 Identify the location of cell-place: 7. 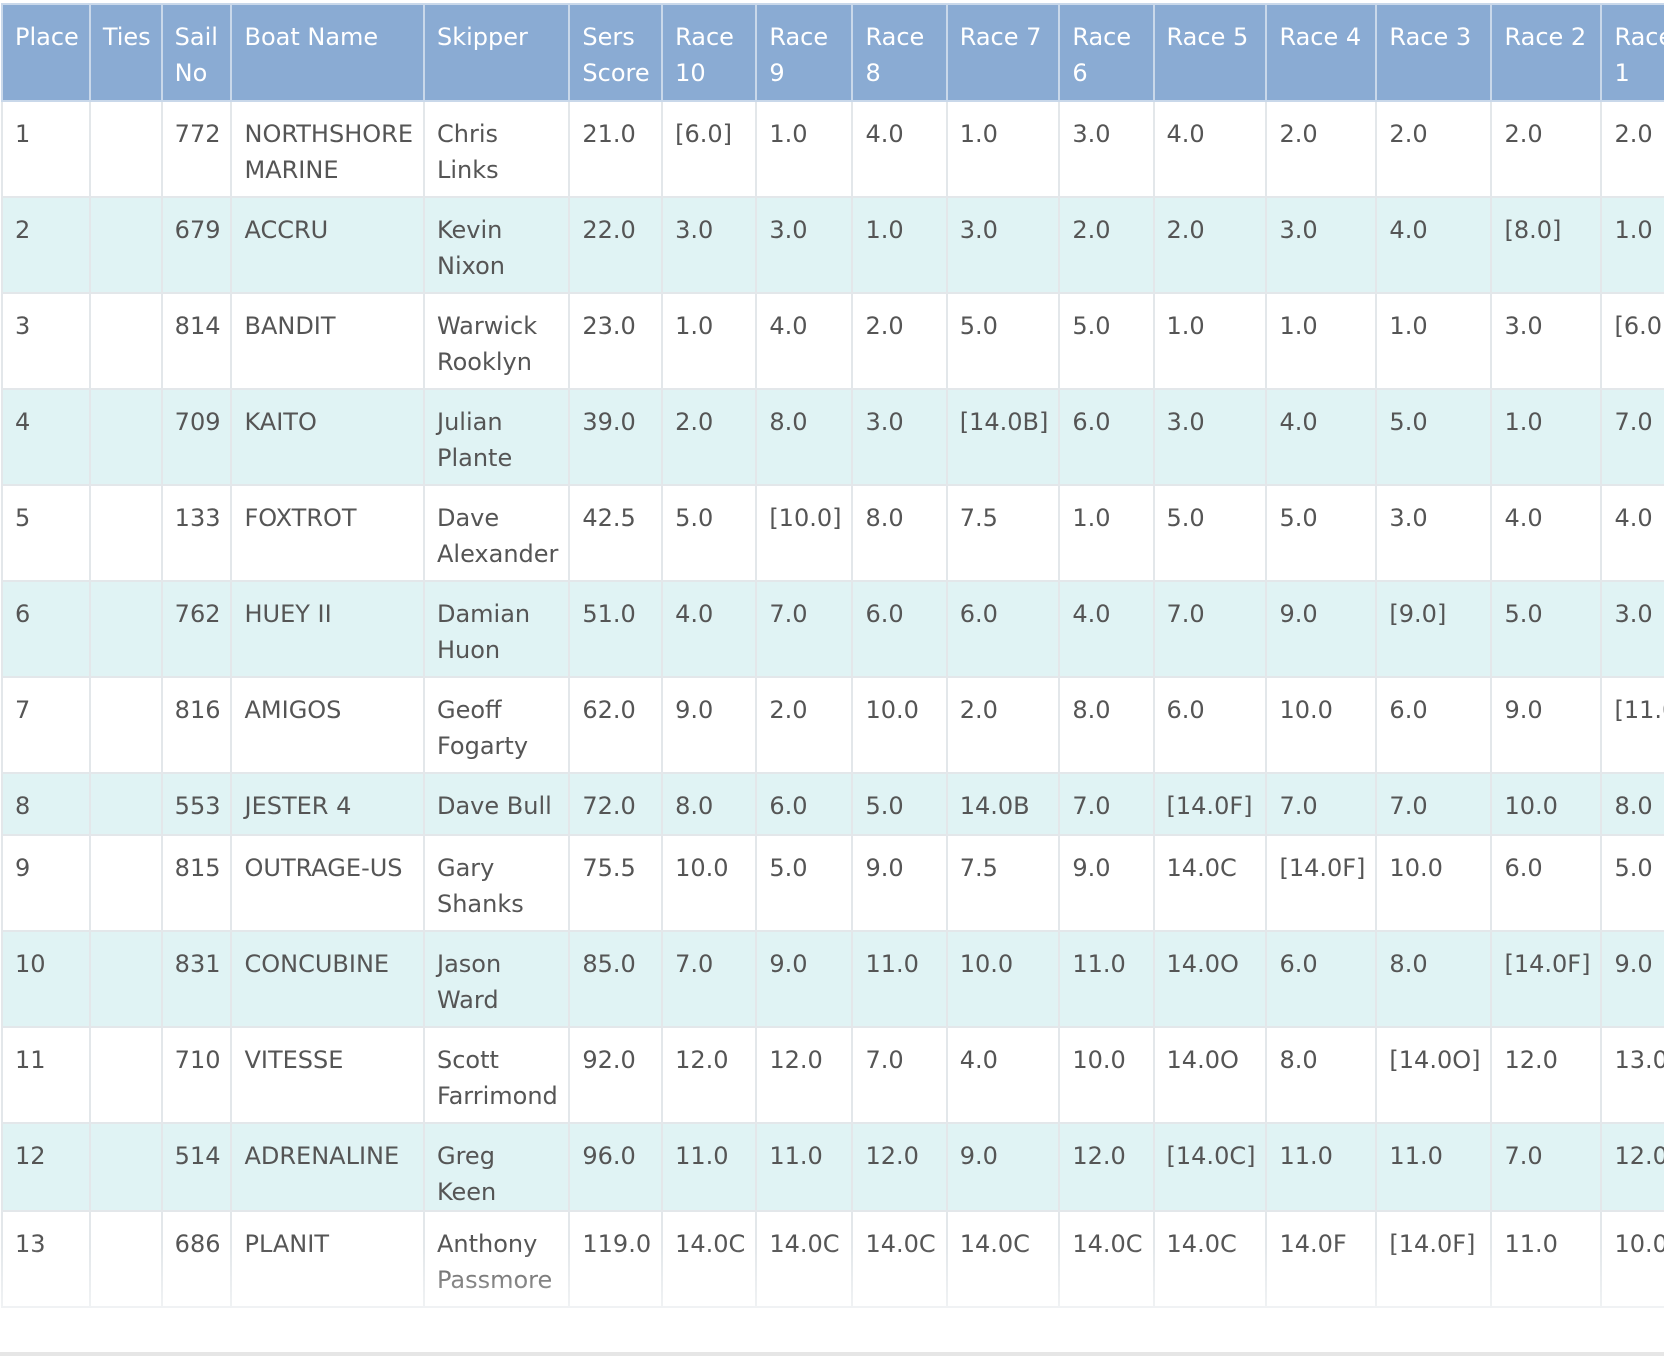
(46, 725).